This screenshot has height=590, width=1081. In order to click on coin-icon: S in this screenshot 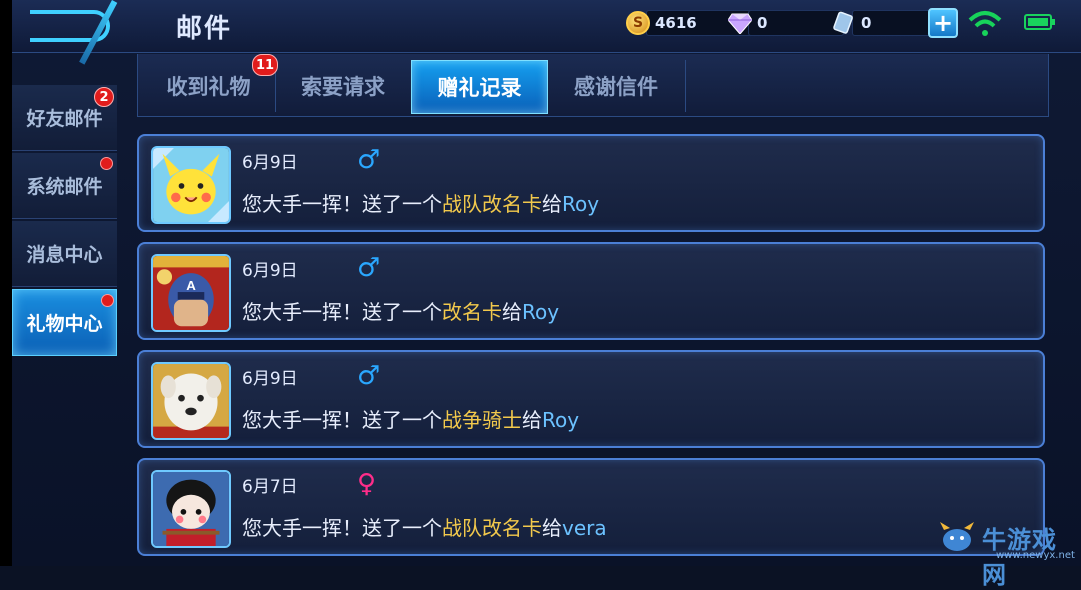, I will do `click(638, 23)`.